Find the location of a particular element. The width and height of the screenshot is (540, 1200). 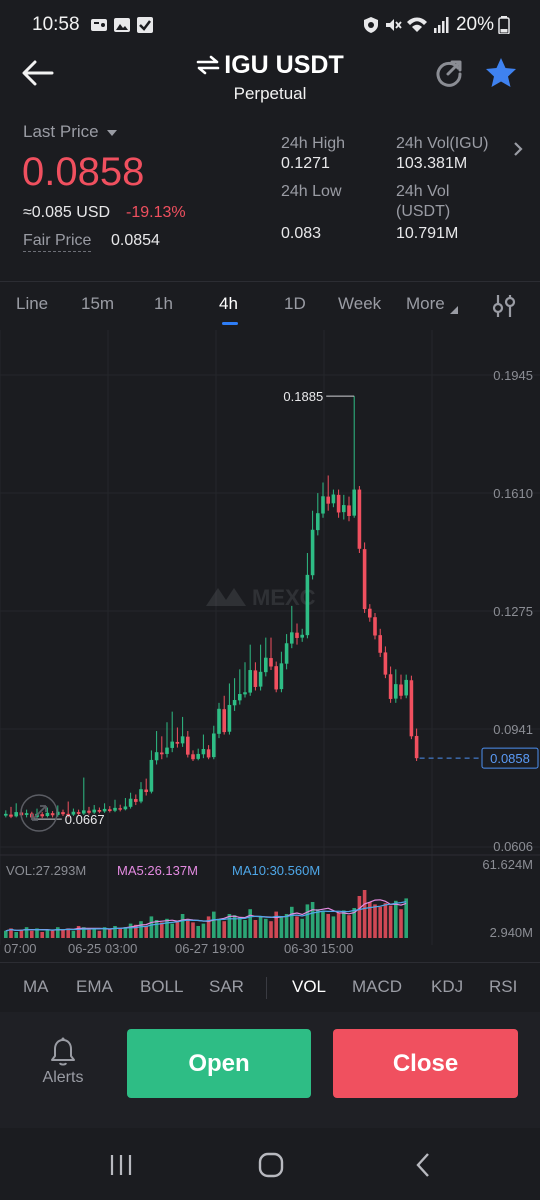

fair-price-label: Fair Price is located at coordinates (57, 242).